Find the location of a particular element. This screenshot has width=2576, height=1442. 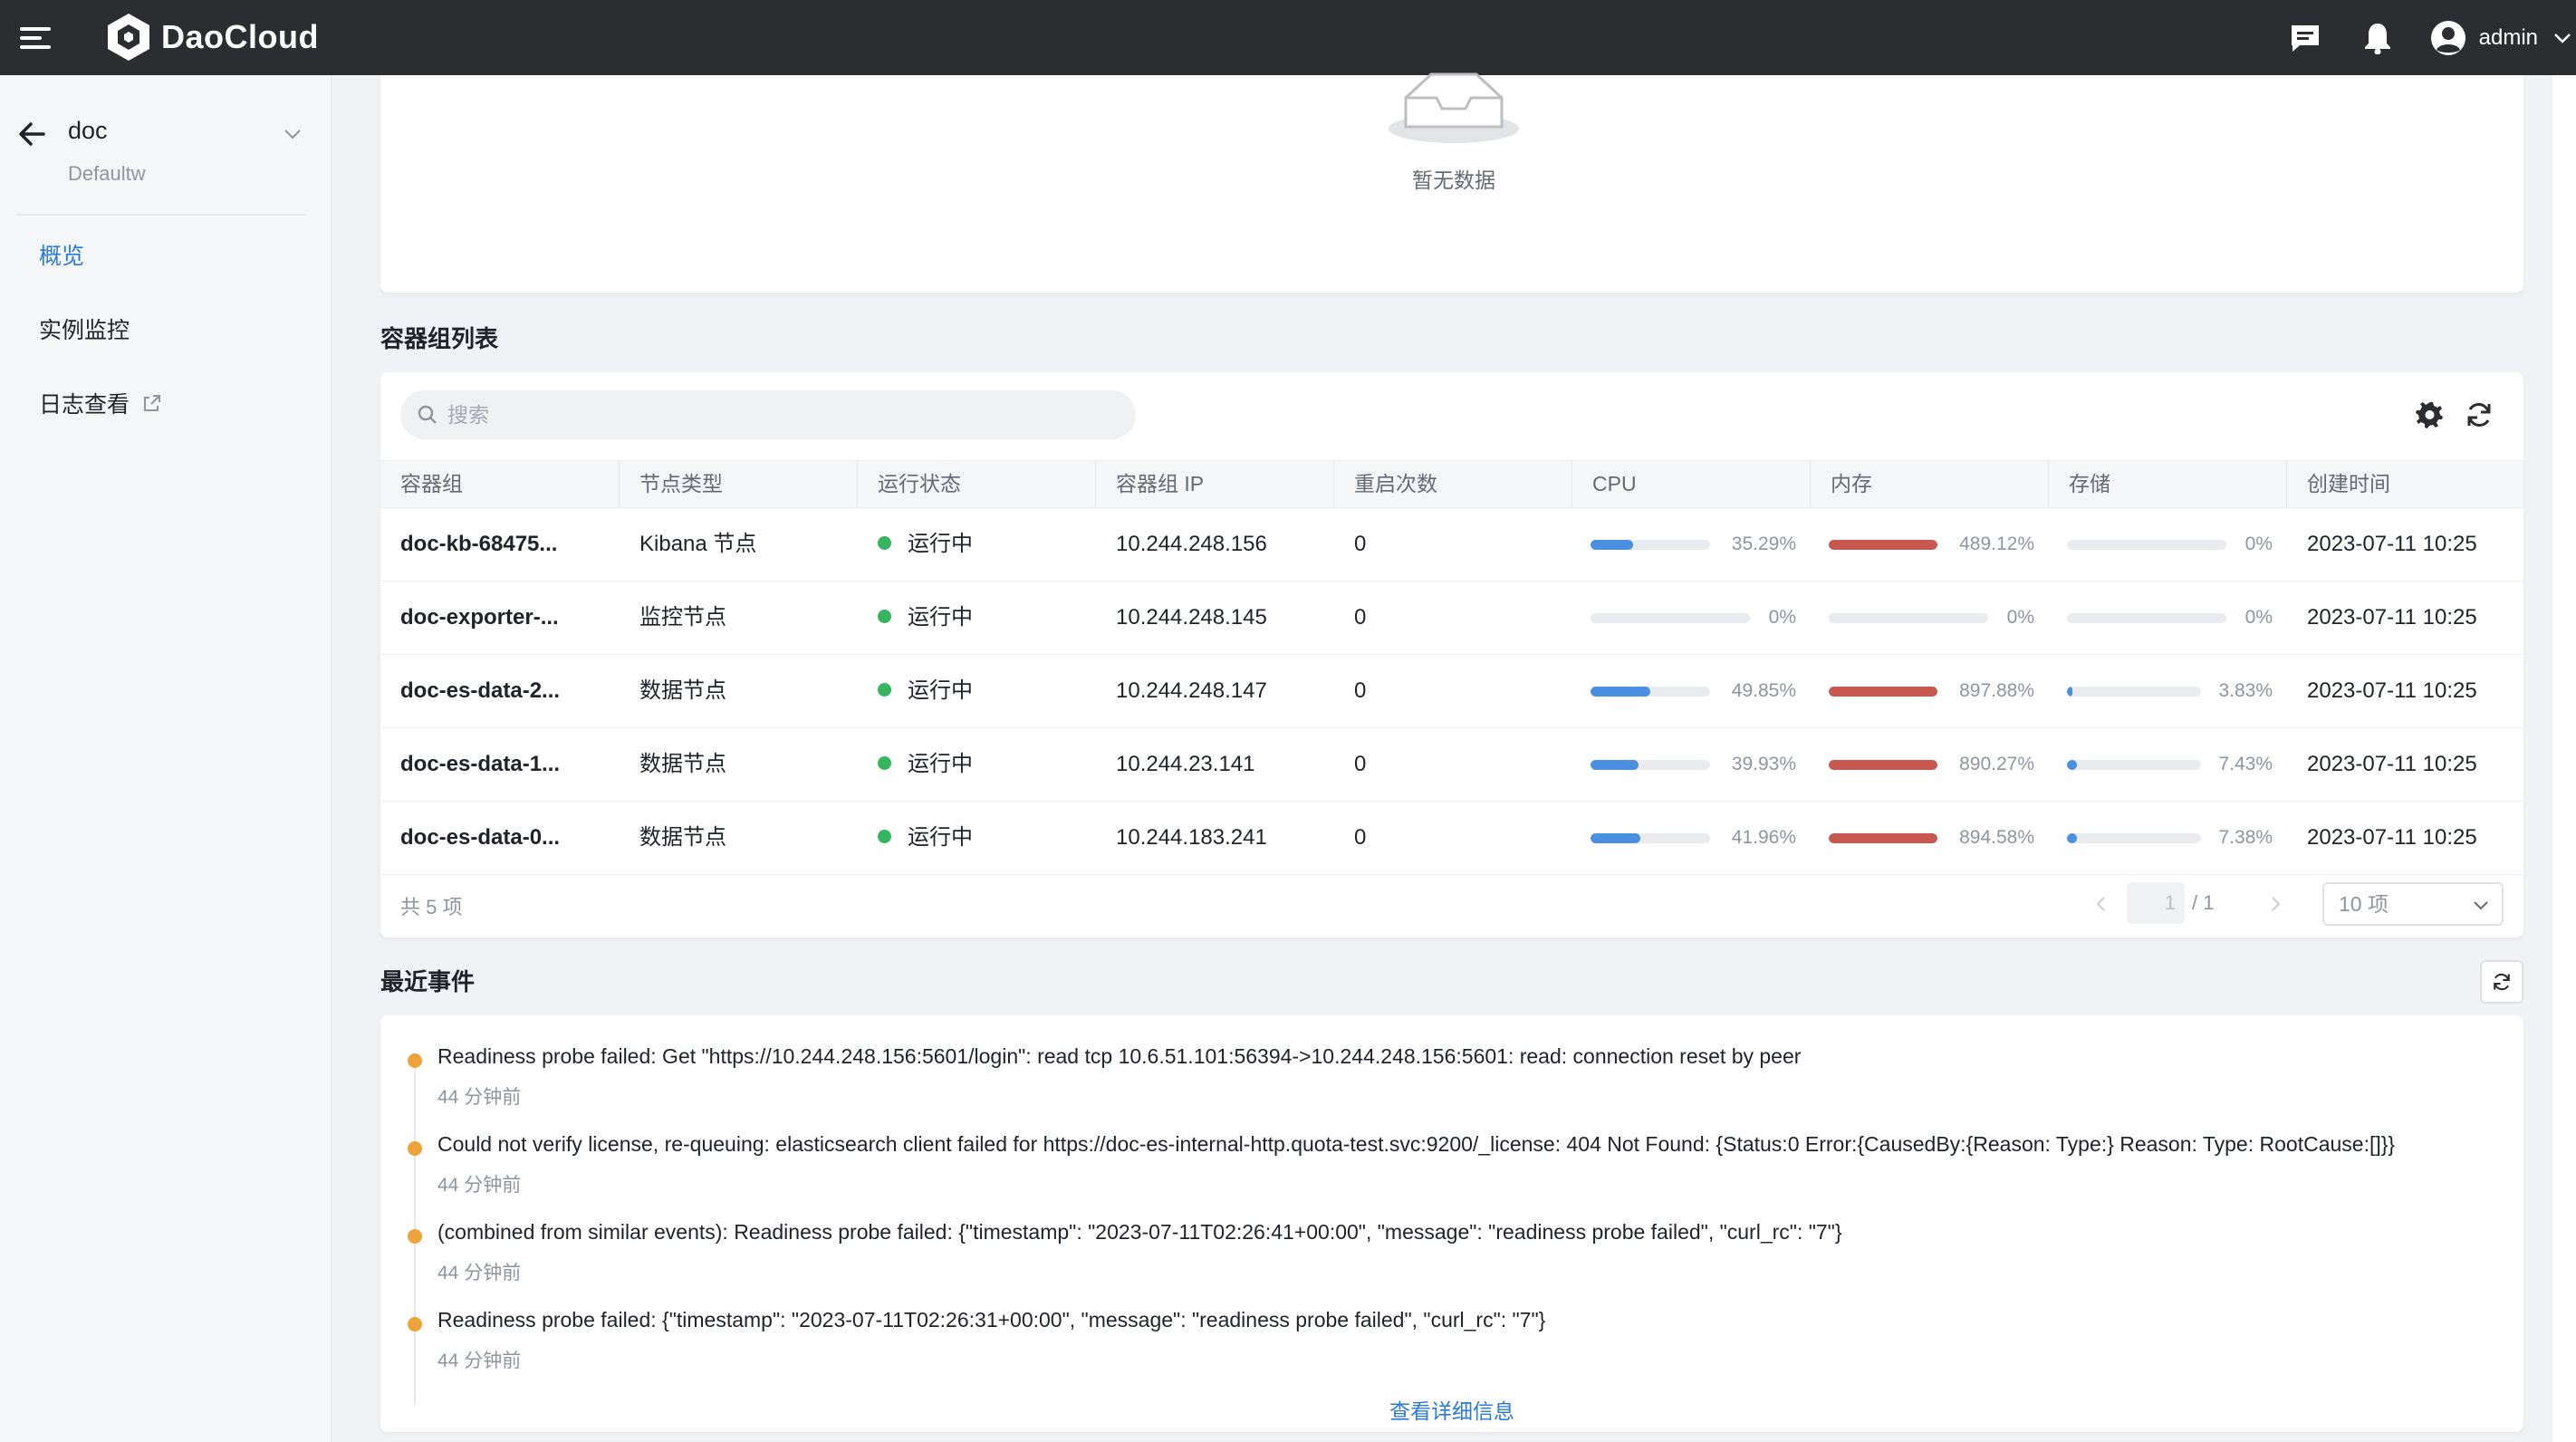

usage-percent: 489.12% is located at coordinates (1996, 544).